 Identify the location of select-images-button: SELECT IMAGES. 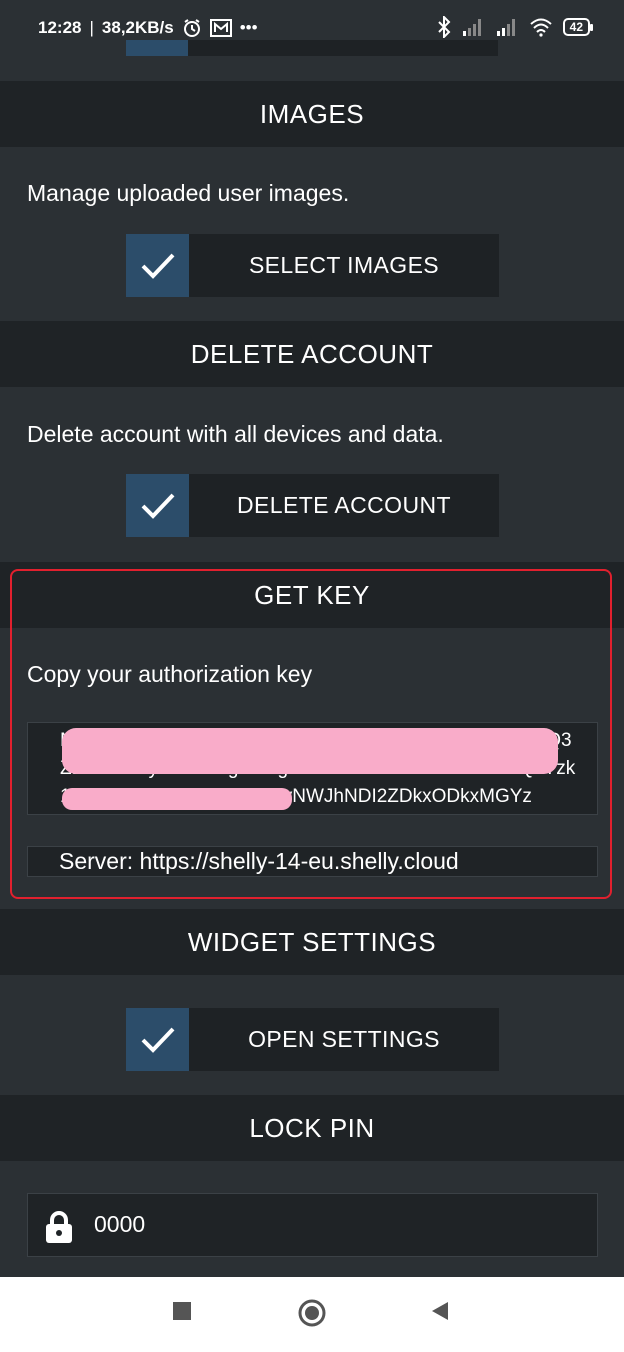
(312, 265).